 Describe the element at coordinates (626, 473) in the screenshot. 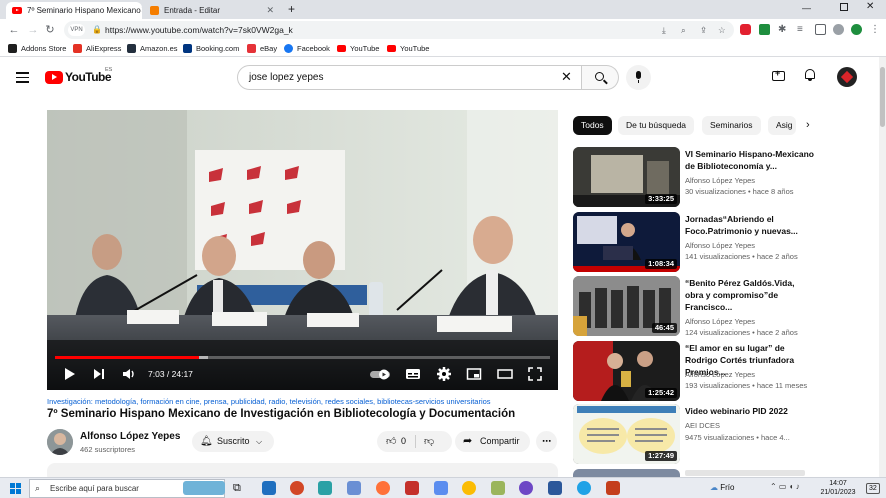

I see `video-thumbnail` at that location.